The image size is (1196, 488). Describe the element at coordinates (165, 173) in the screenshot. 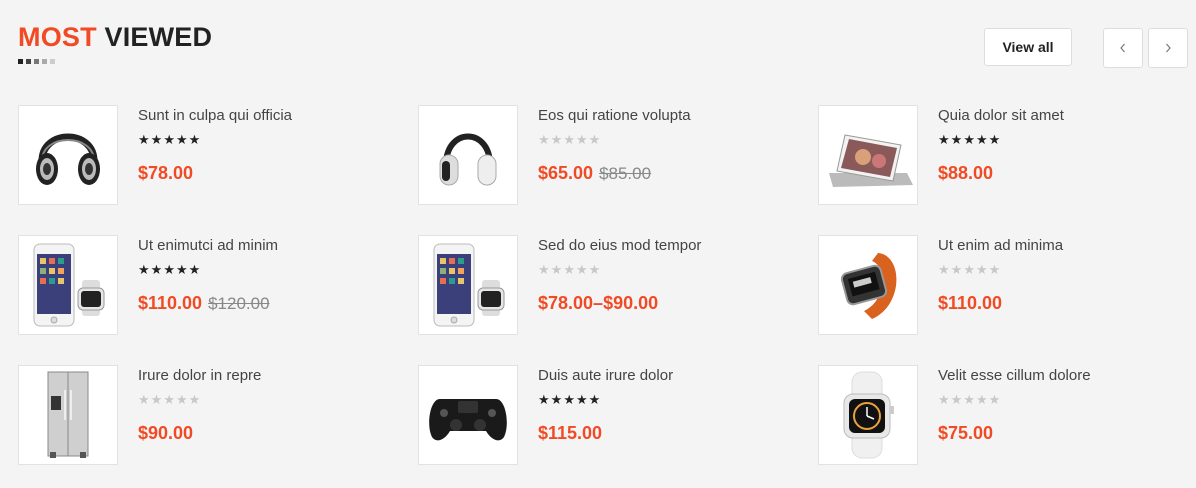

I see `product-price: $78.00` at that location.